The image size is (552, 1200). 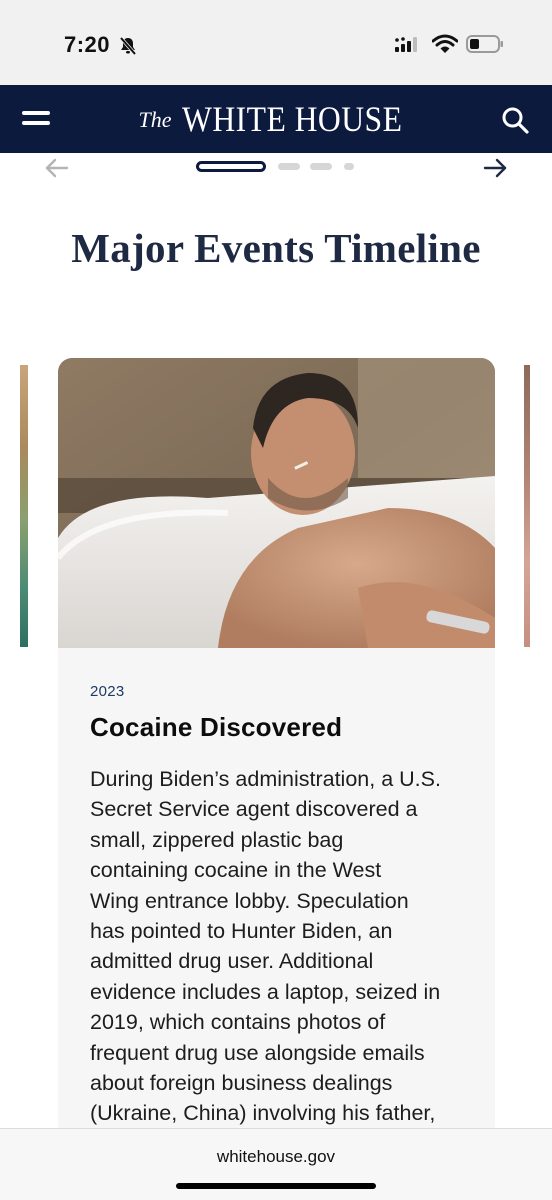 I want to click on brand-name: WHITE HOUSE, so click(x=291, y=119).